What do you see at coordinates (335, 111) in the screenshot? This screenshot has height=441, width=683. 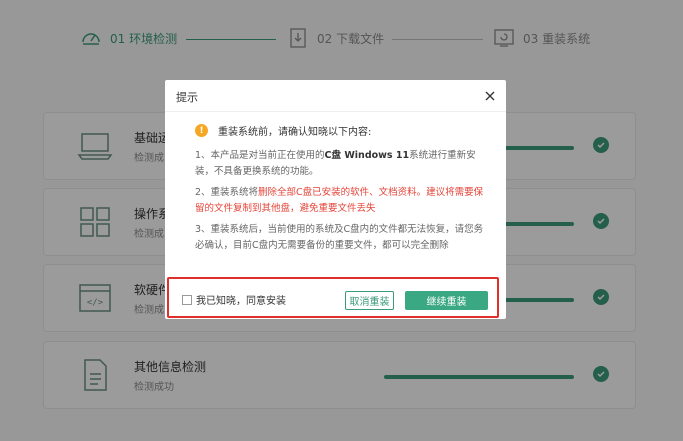 I see `dialog-divider` at bounding box center [335, 111].